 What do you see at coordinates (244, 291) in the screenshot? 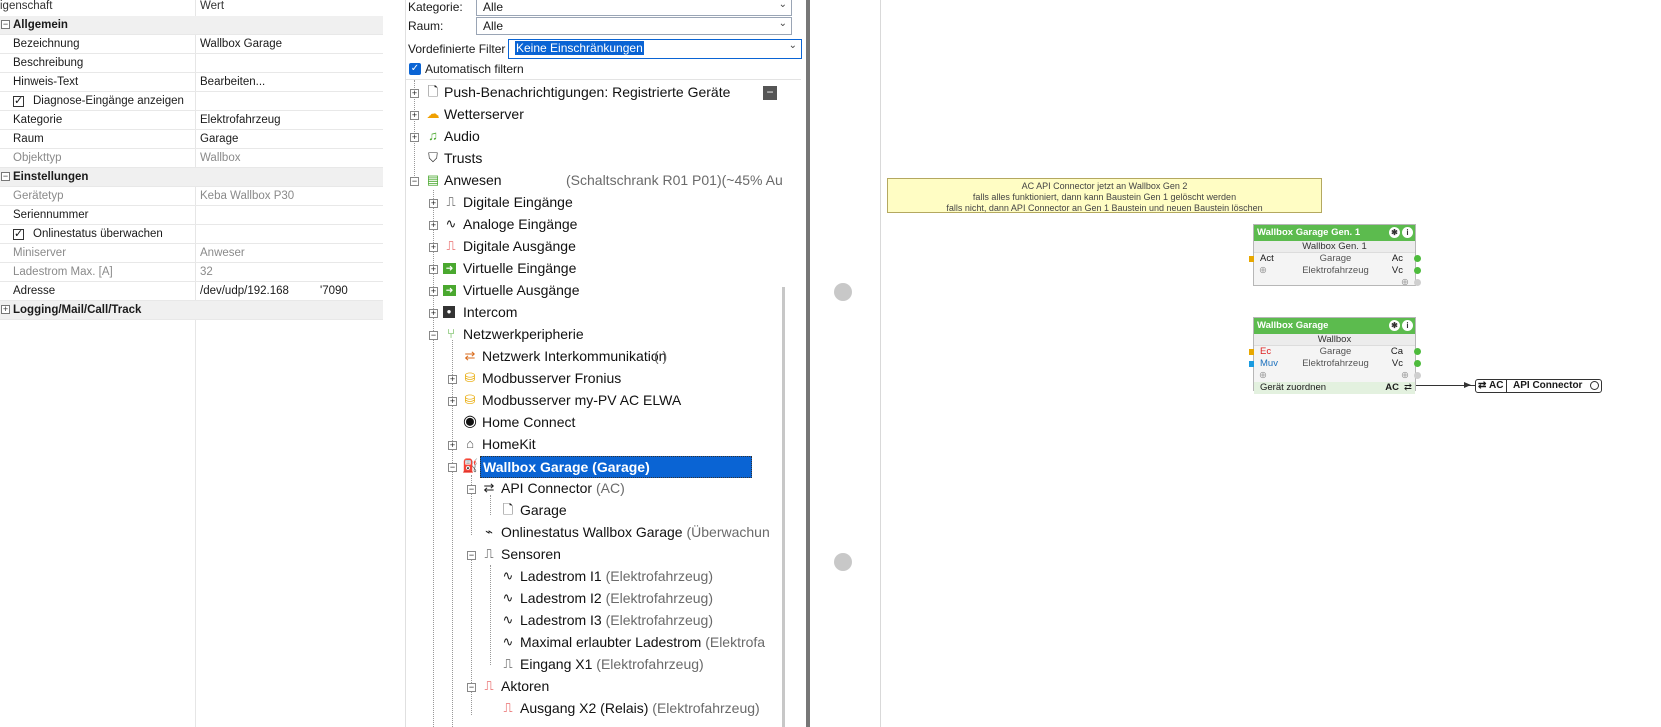
I see `prop-value: /dev/udp/192.168` at bounding box center [244, 291].